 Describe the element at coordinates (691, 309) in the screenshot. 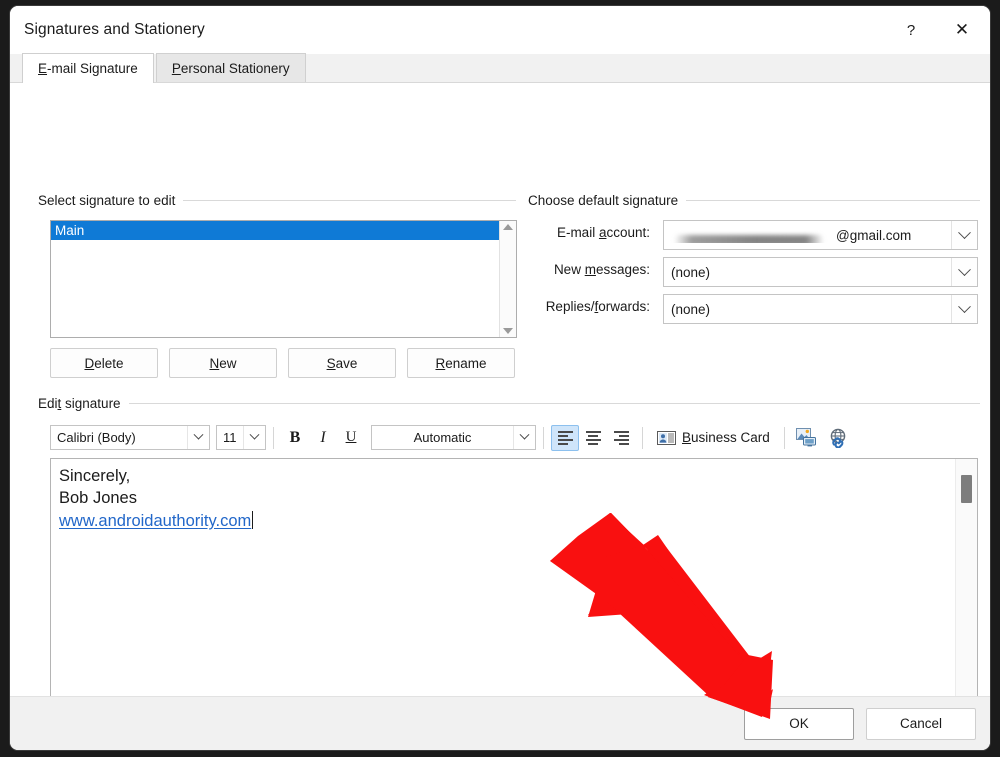

I see `replies-forwards-value: (none)` at that location.